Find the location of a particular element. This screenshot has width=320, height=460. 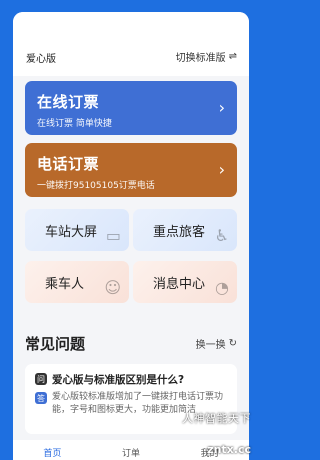

faq-heading: 常见问题 is located at coordinates (55, 344).